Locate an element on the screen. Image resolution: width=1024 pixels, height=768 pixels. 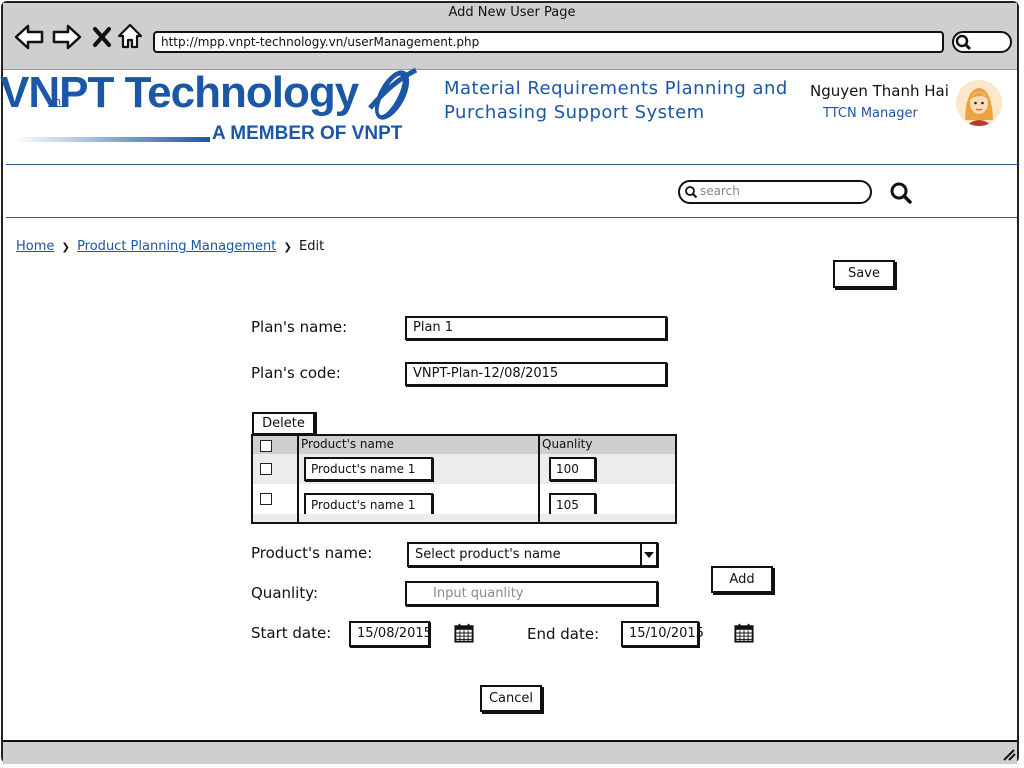
start-date-field: 15/08/2015 is located at coordinates (390, 634).